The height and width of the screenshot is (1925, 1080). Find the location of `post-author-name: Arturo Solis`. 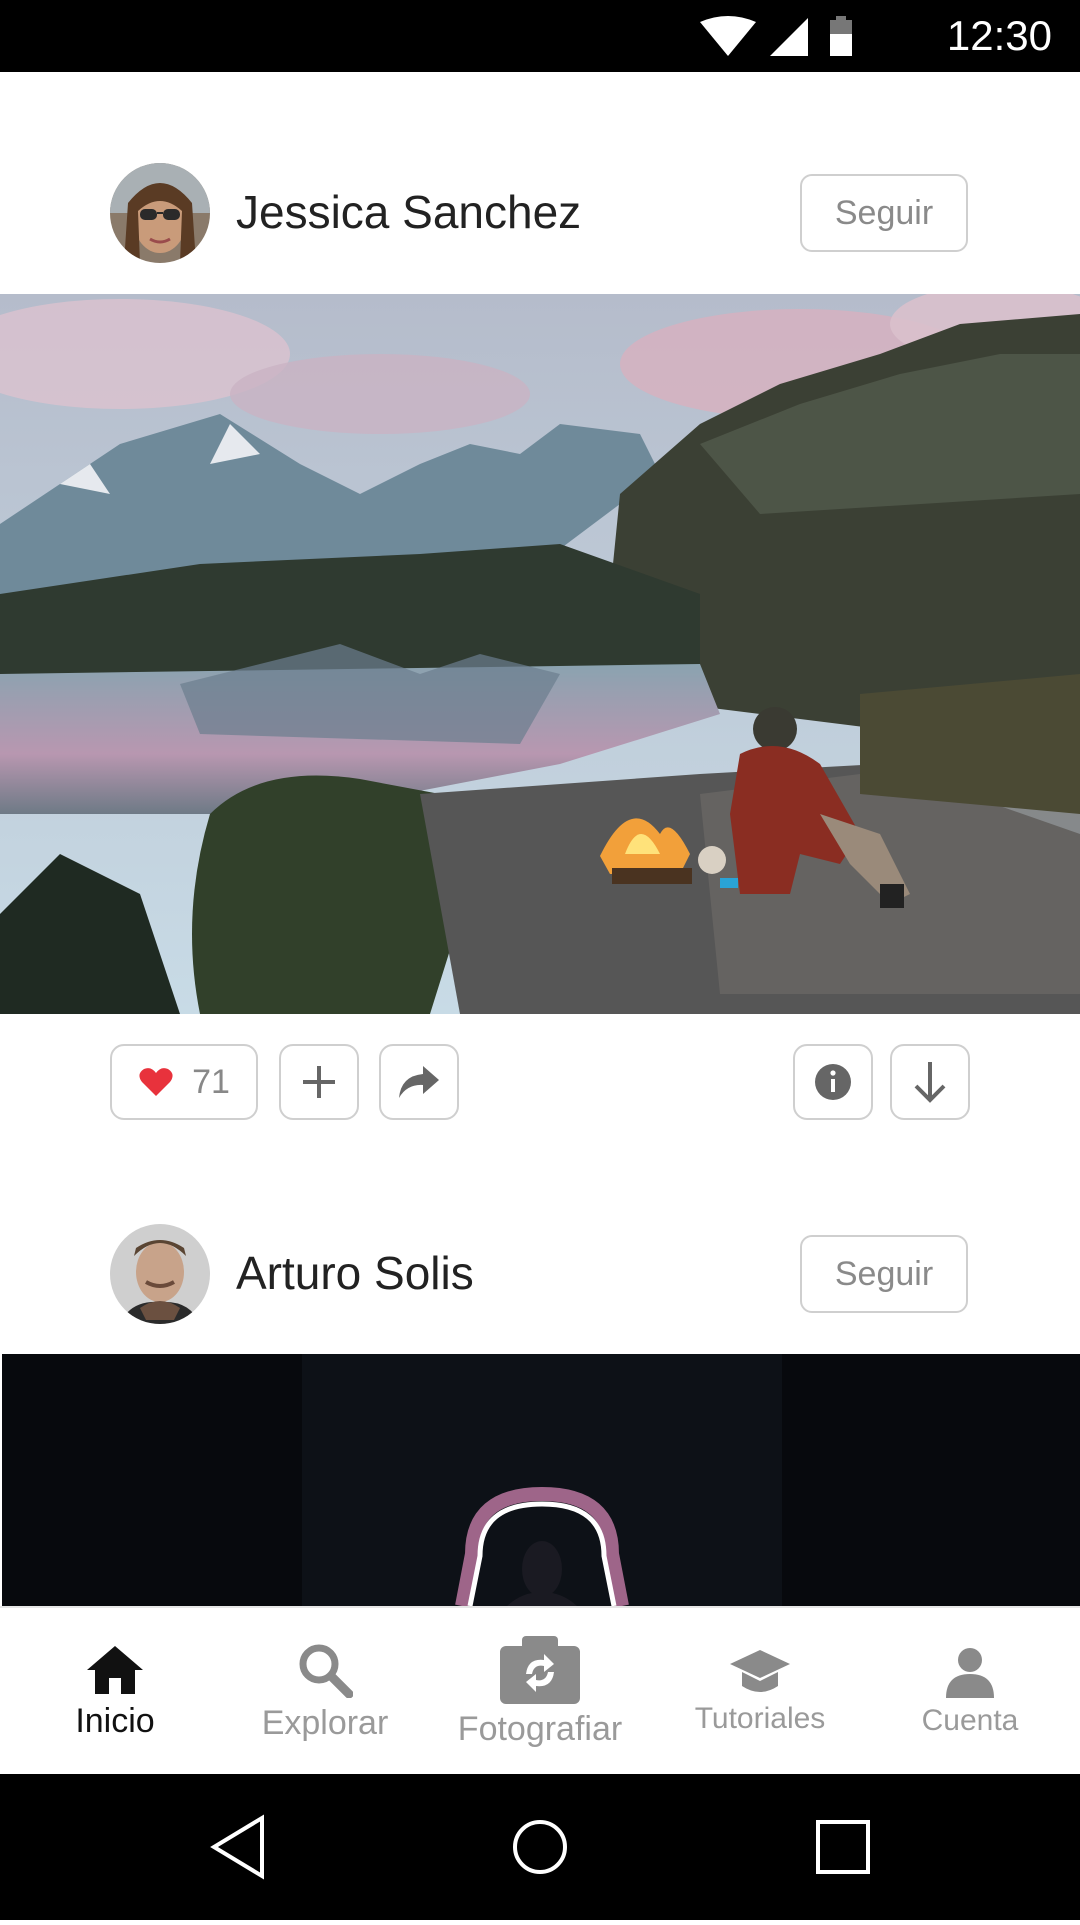

post-author-name: Arturo Solis is located at coordinates (355, 1273).